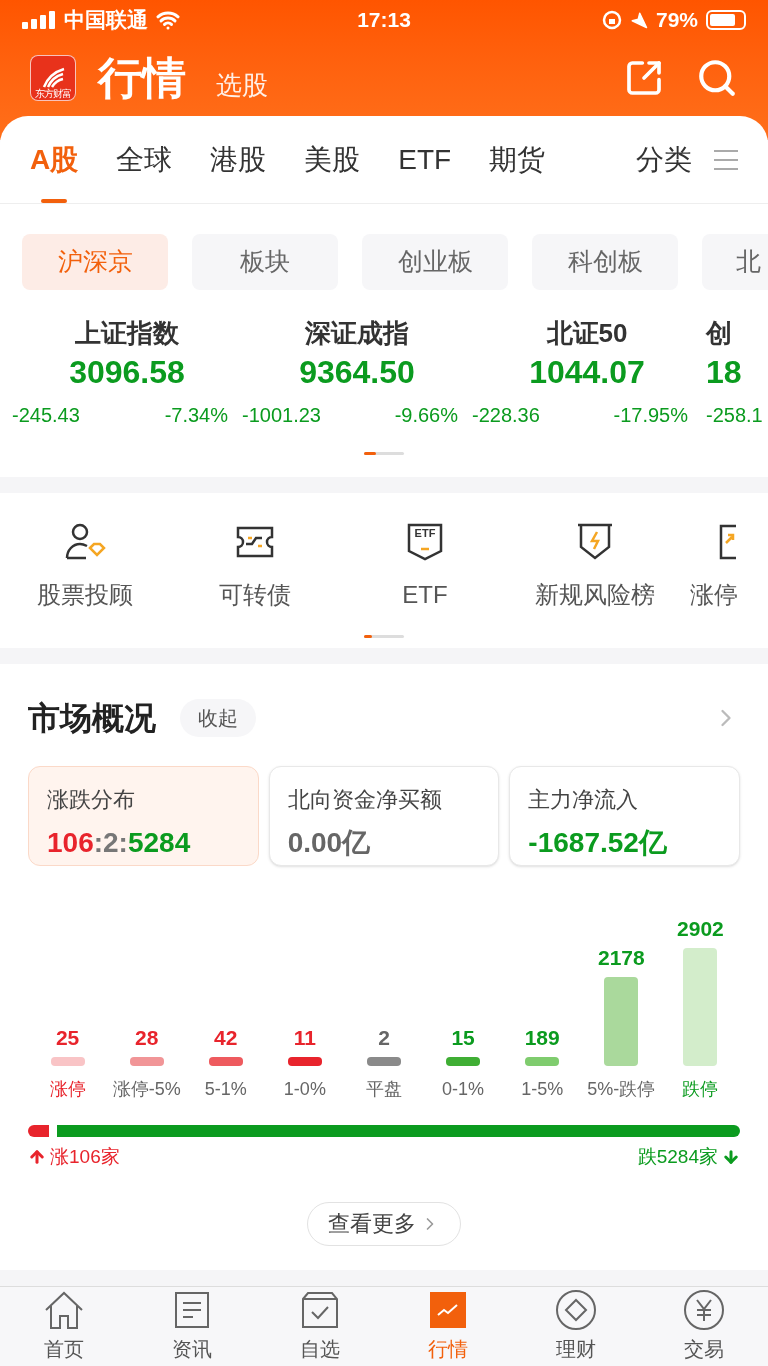 The image size is (768, 1366). What do you see at coordinates (192, 1310) in the screenshot?
I see `document-icon` at bounding box center [192, 1310].